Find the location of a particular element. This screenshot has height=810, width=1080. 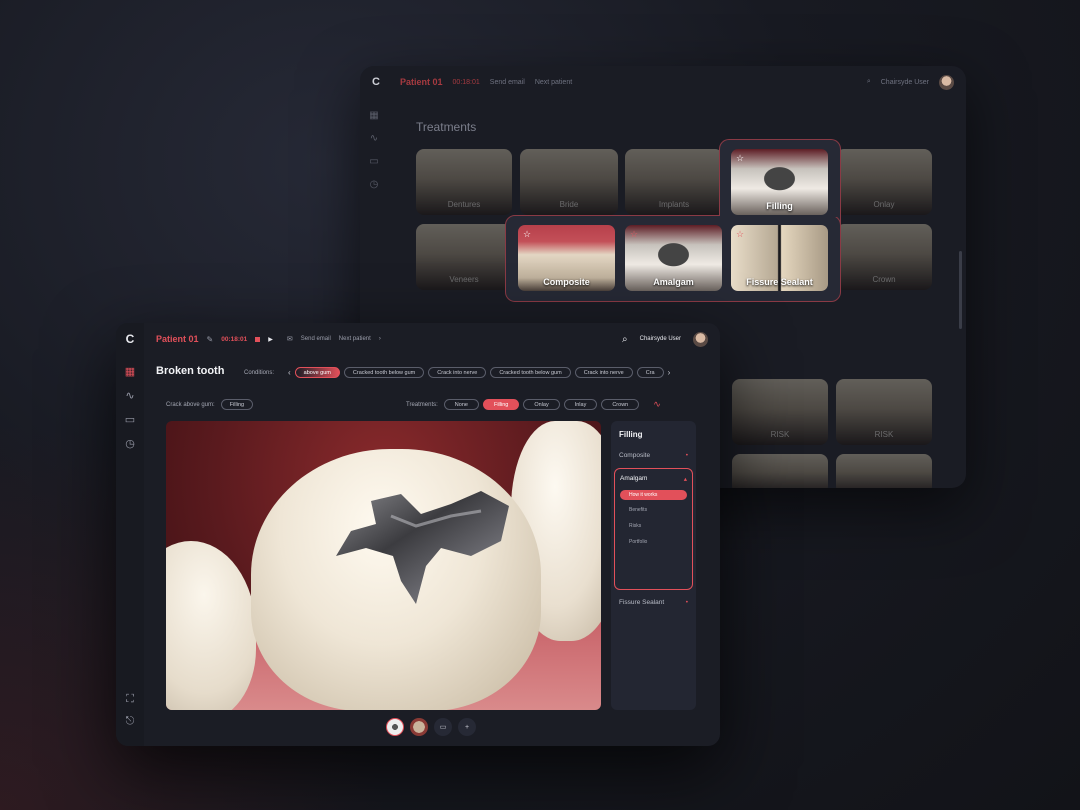

back-section-title: Treatments is located at coordinates (446, 127).